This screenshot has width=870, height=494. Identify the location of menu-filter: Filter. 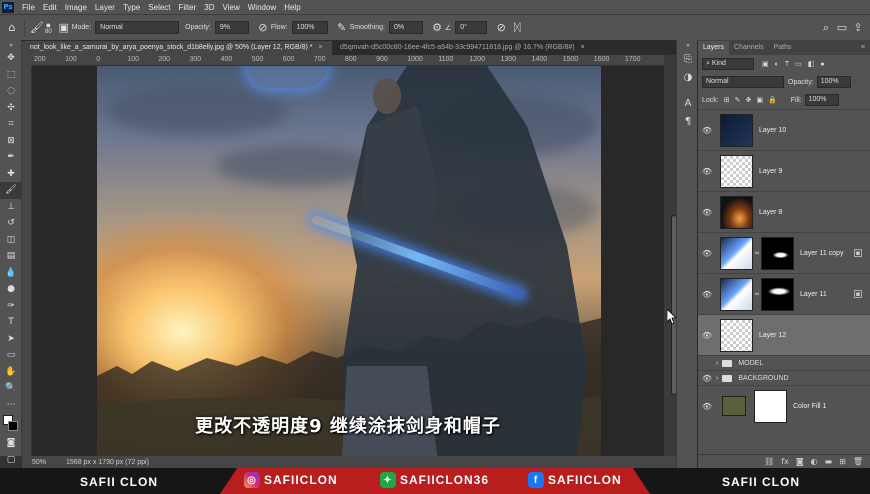
(188, 7).